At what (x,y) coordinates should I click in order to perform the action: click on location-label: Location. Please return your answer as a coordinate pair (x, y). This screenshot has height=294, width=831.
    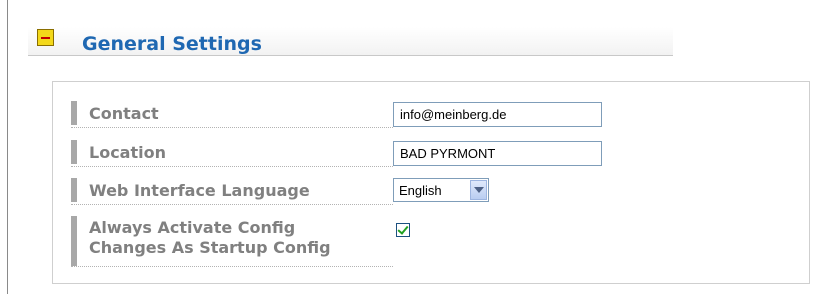
    Looking at the image, I should click on (127, 152).